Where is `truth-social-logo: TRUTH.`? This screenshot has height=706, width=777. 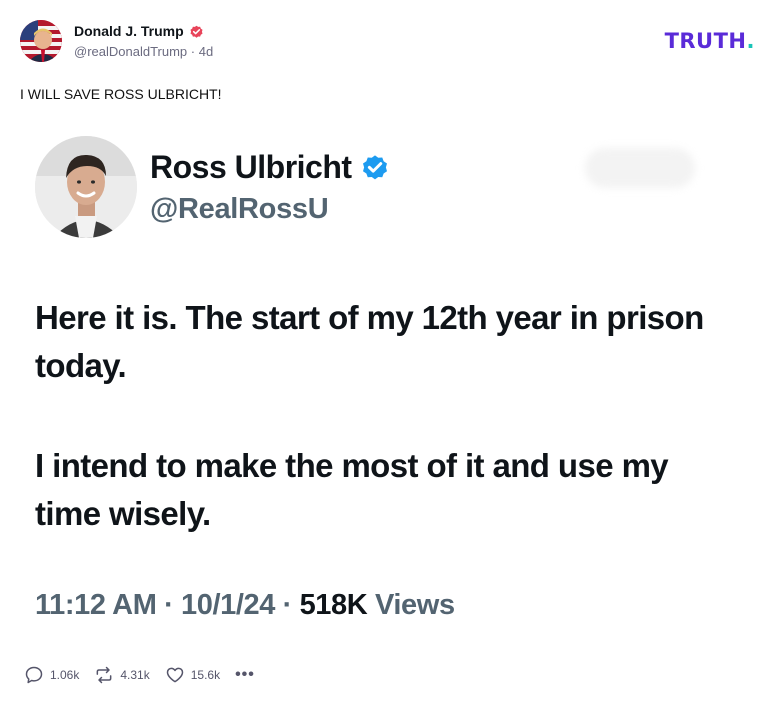
truth-social-logo: TRUTH. is located at coordinates (710, 41).